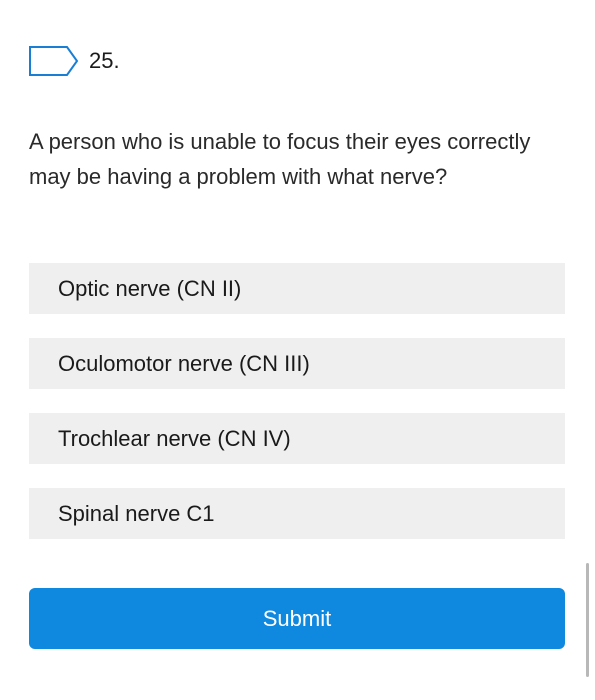  Describe the element at coordinates (174, 438) in the screenshot. I see `answer-option-label: Trochlear nerve (CN IV)` at that location.